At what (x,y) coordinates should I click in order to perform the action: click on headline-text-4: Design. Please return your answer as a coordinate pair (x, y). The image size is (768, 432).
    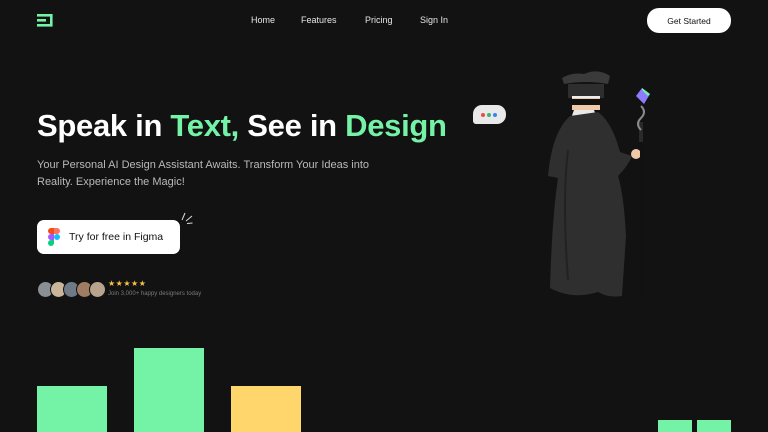
    Looking at the image, I should click on (396, 125).